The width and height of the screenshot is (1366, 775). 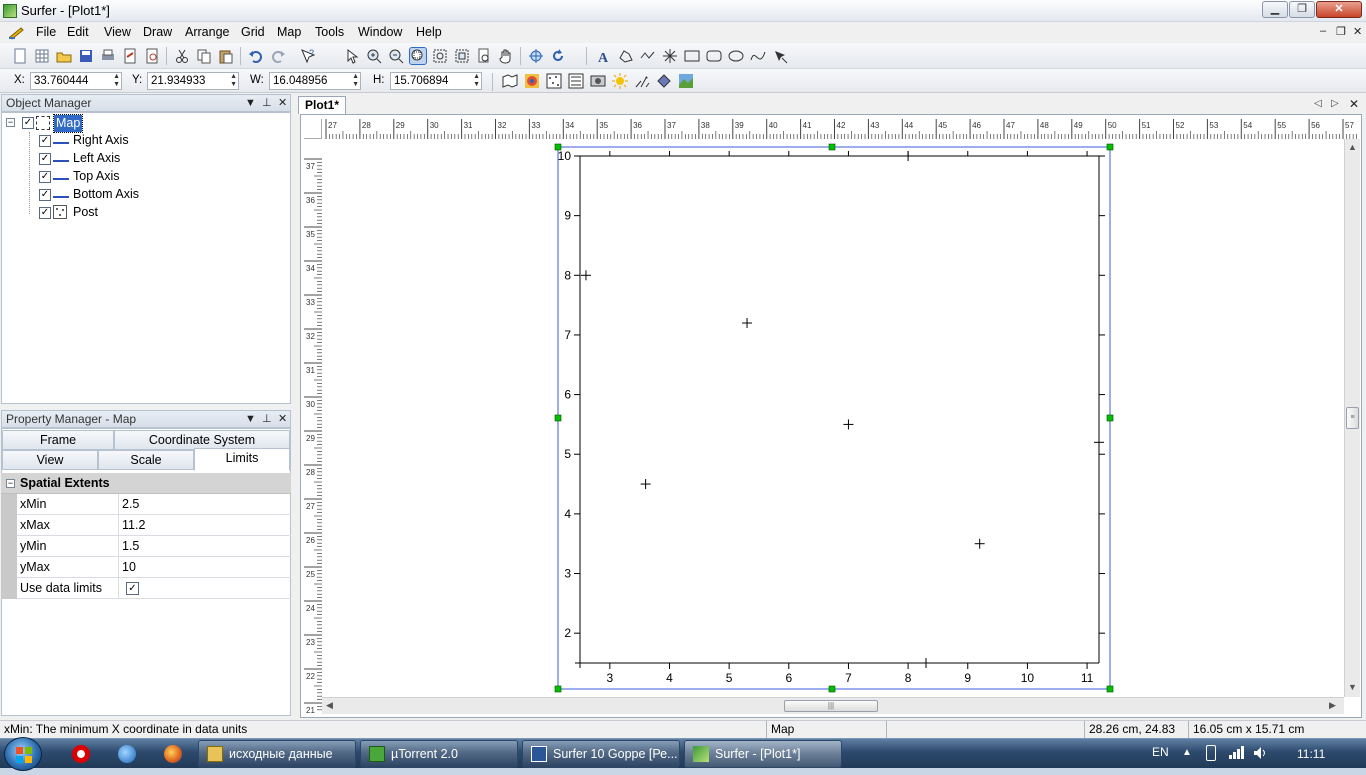 I want to click on tab-coordinate-system: Coordinate System, so click(x=202, y=440).